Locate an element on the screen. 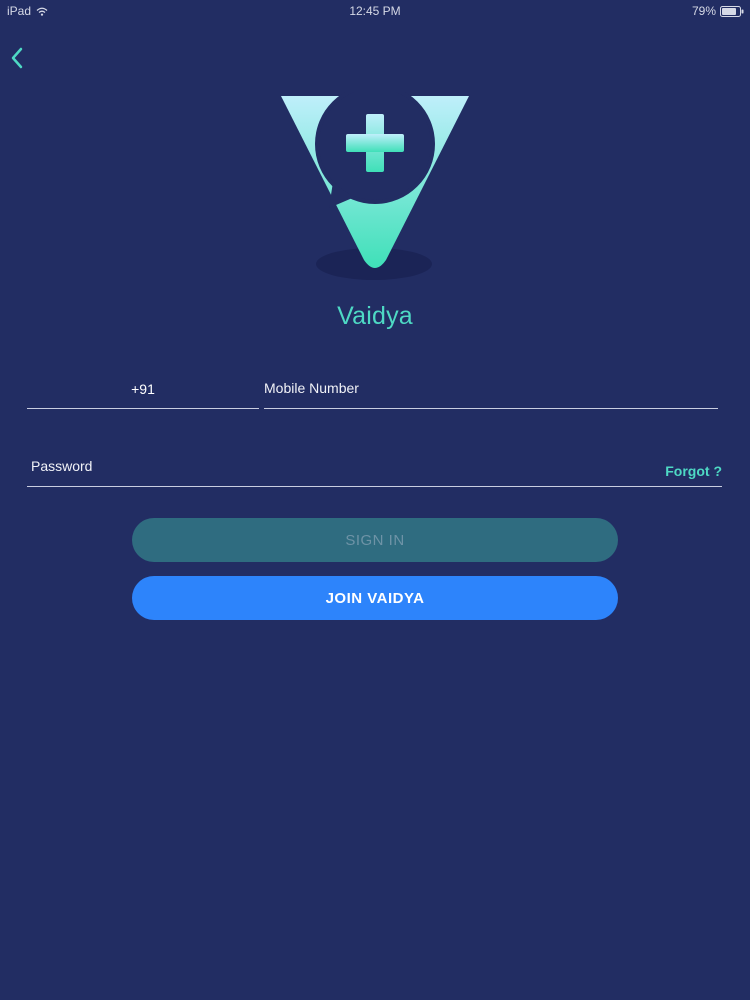 This screenshot has height=1000, width=750. status-bar: iPad 12:45 PM 79% is located at coordinates (375, 11).